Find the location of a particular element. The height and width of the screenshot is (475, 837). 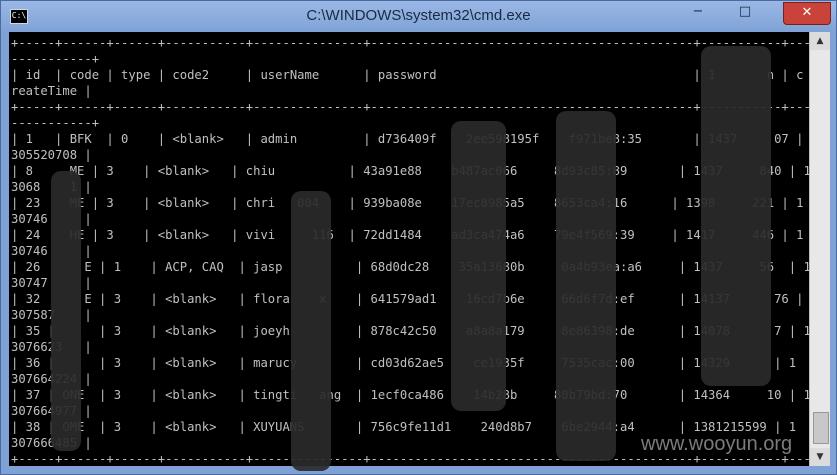

scroll-up-arrow-icon: ▲ is located at coordinates (820, 41).